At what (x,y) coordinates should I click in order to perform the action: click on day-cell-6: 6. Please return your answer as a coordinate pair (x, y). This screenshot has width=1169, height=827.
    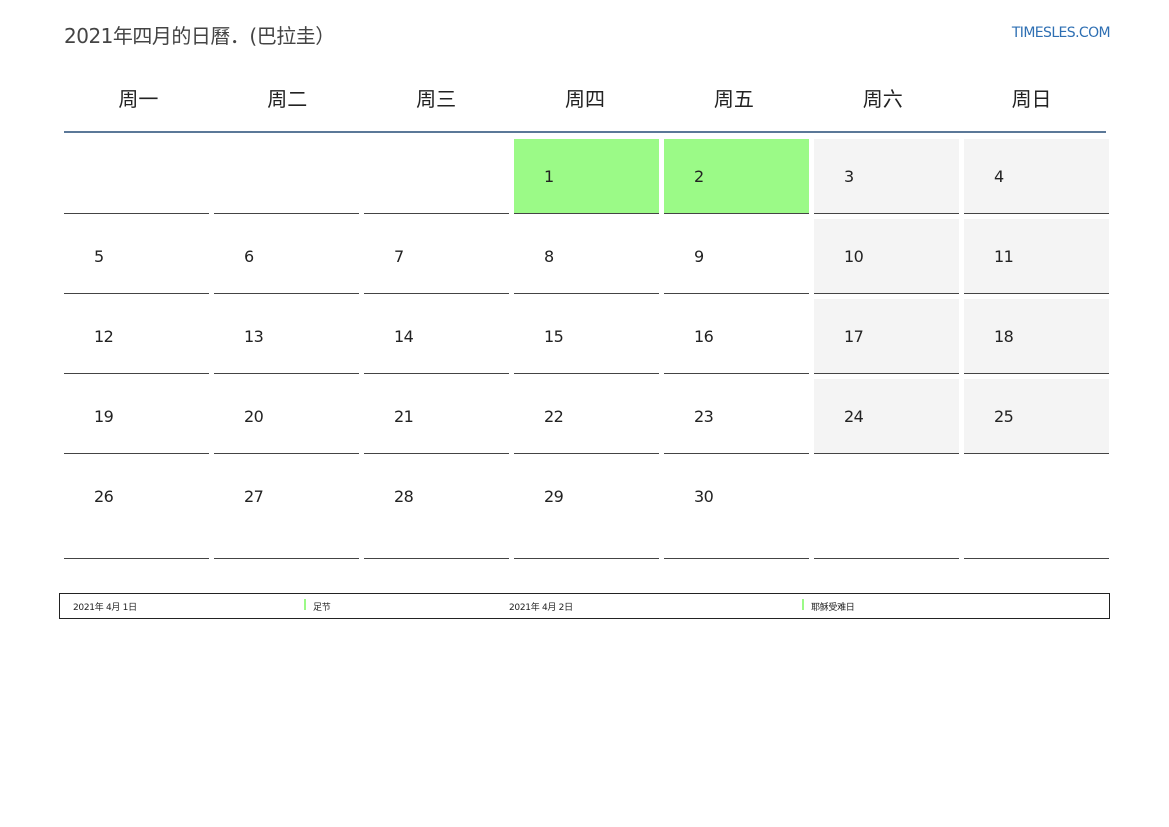
    Looking at the image, I should click on (286, 256).